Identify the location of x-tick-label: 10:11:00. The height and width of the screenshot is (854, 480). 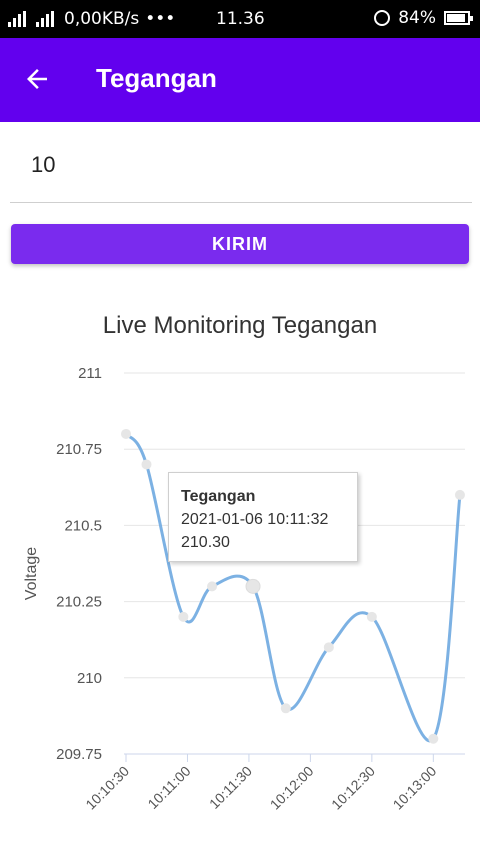
(168, 787).